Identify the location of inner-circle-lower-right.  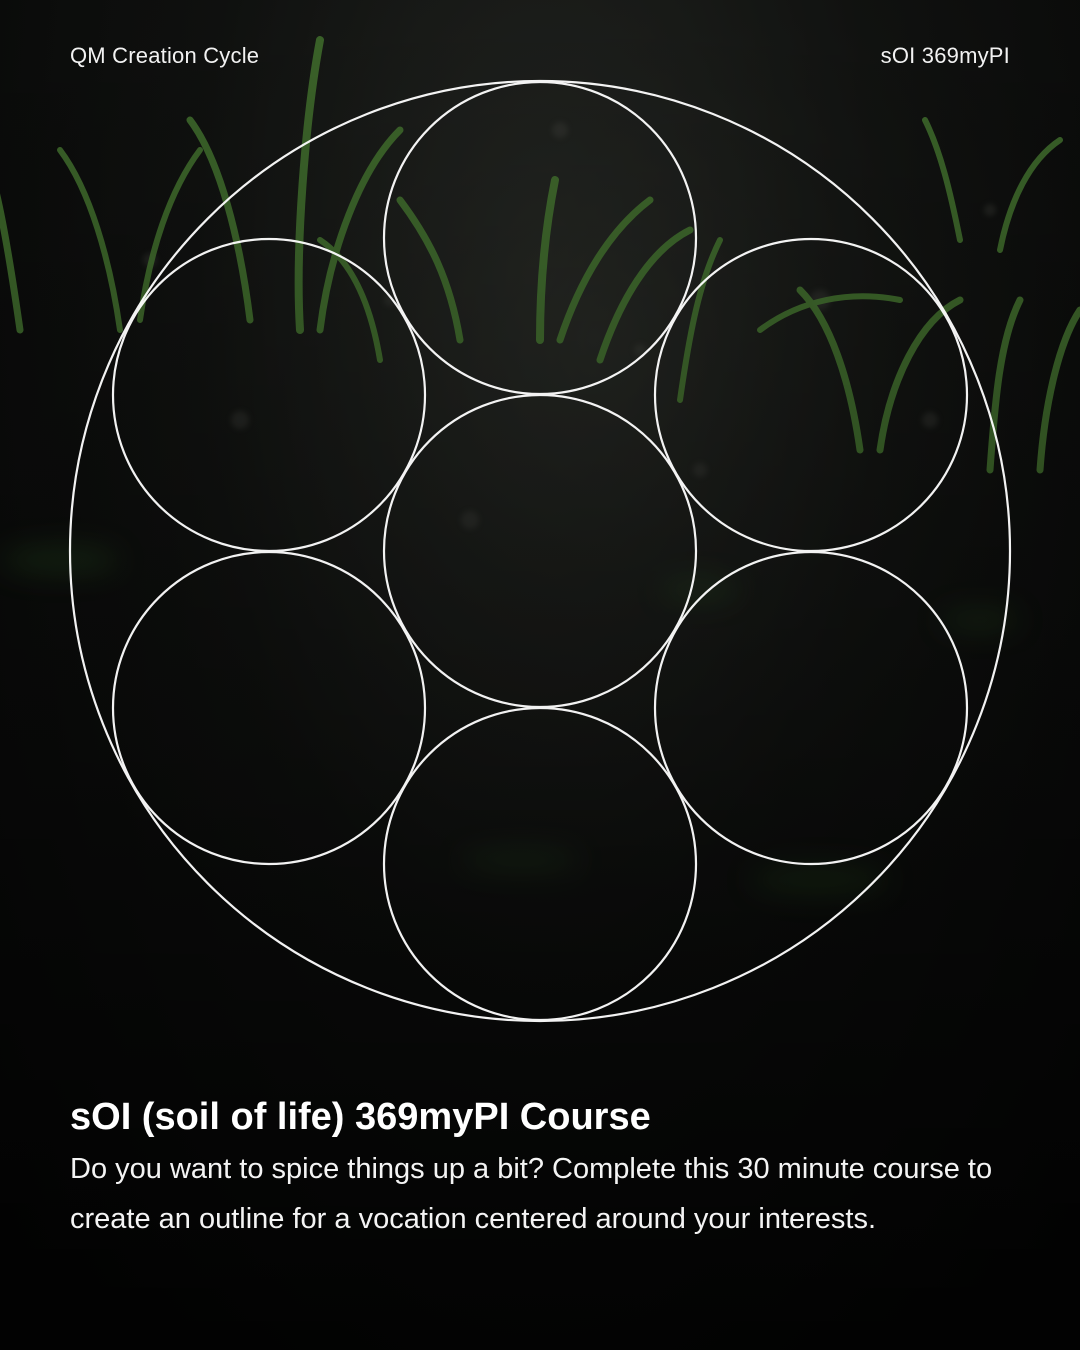
(811, 708).